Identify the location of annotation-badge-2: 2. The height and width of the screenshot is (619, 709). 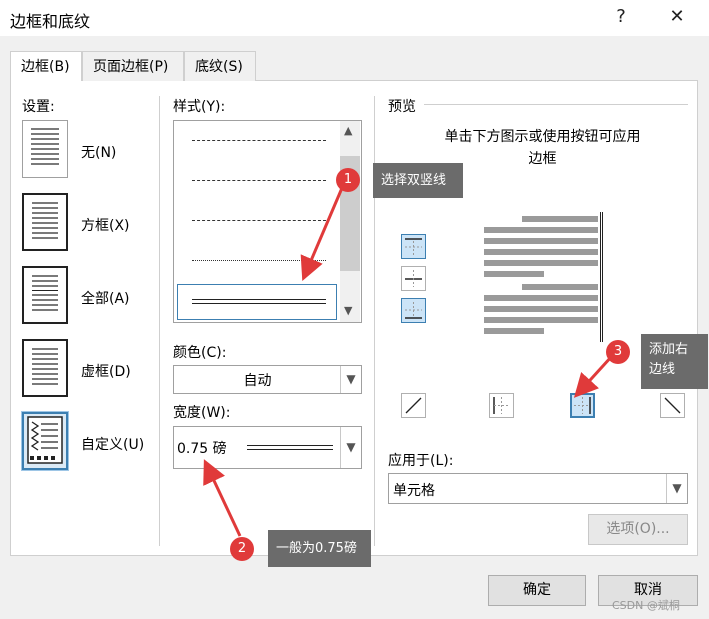
(242, 549).